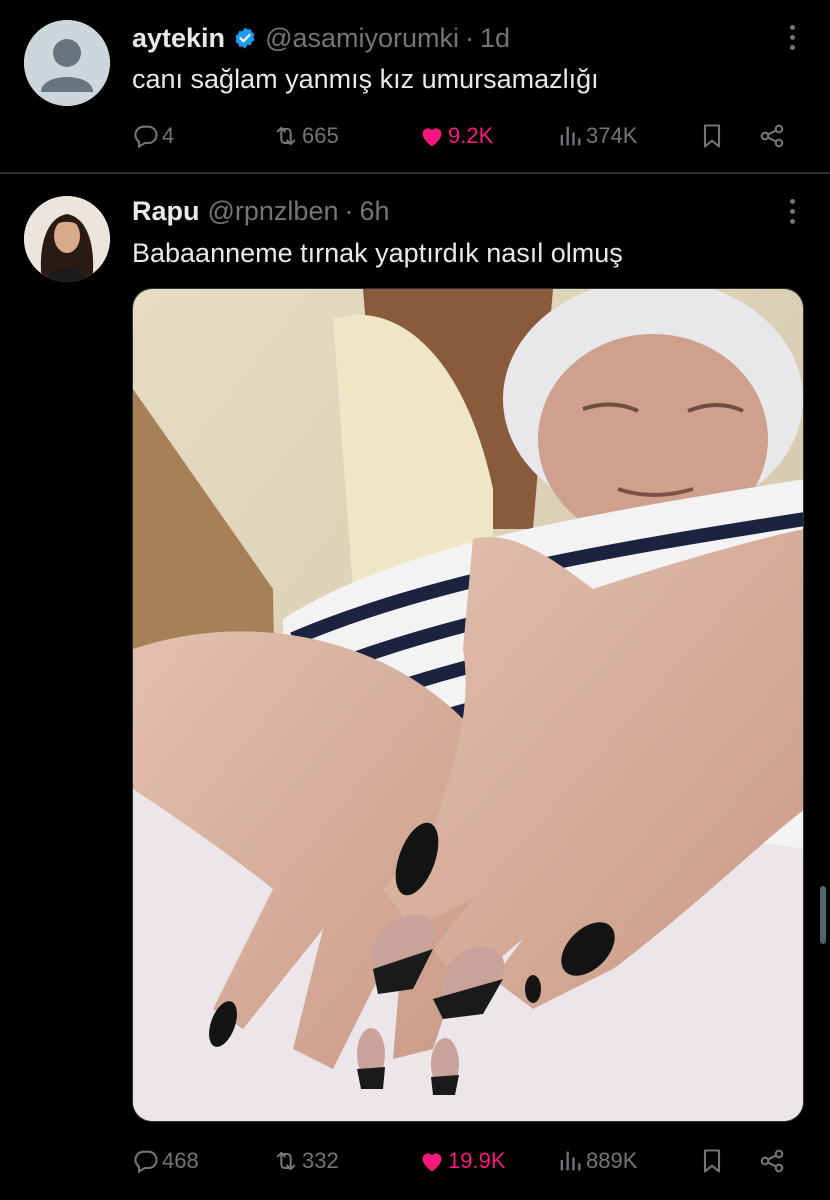 The image size is (830, 1200). I want to click on verified-badge-icon, so click(245, 38).